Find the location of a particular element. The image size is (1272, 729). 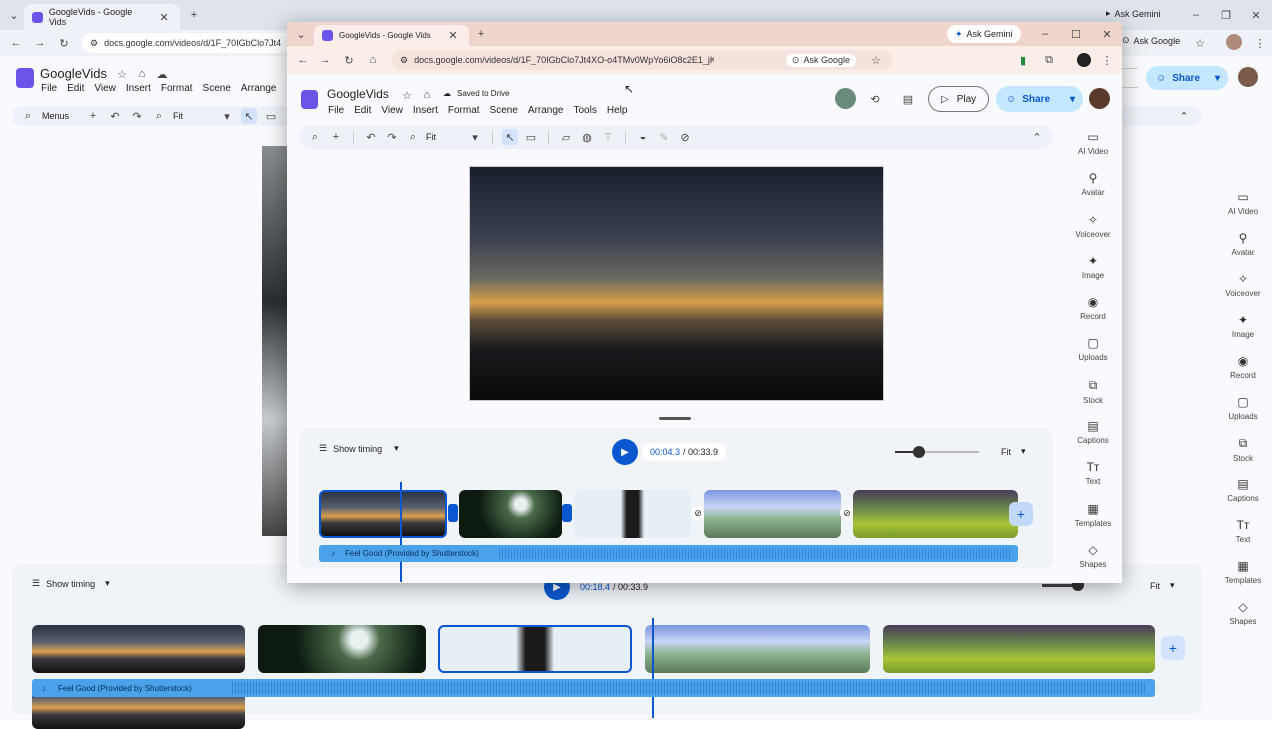

fw-maximize-icon: ☐ is located at coordinates (1076, 34).